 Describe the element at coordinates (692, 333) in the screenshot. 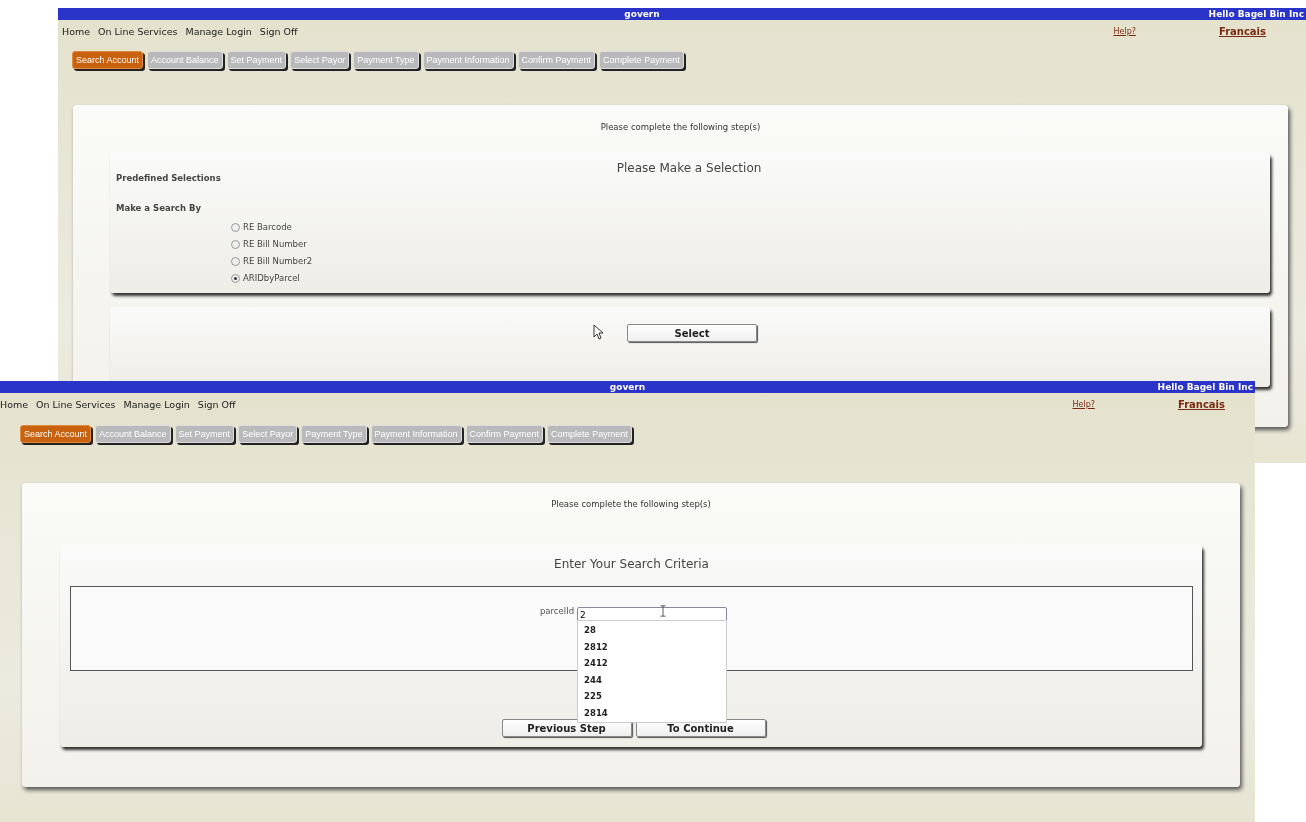

I see `select-button: Select` at that location.